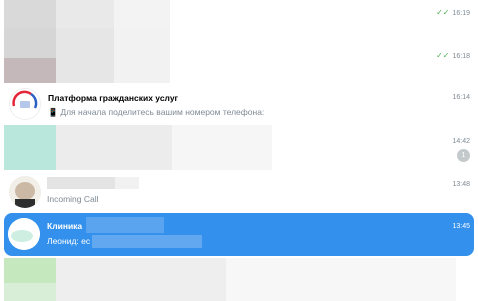 The image size is (478, 301). I want to click on clinic-avatar, so click(24, 234).